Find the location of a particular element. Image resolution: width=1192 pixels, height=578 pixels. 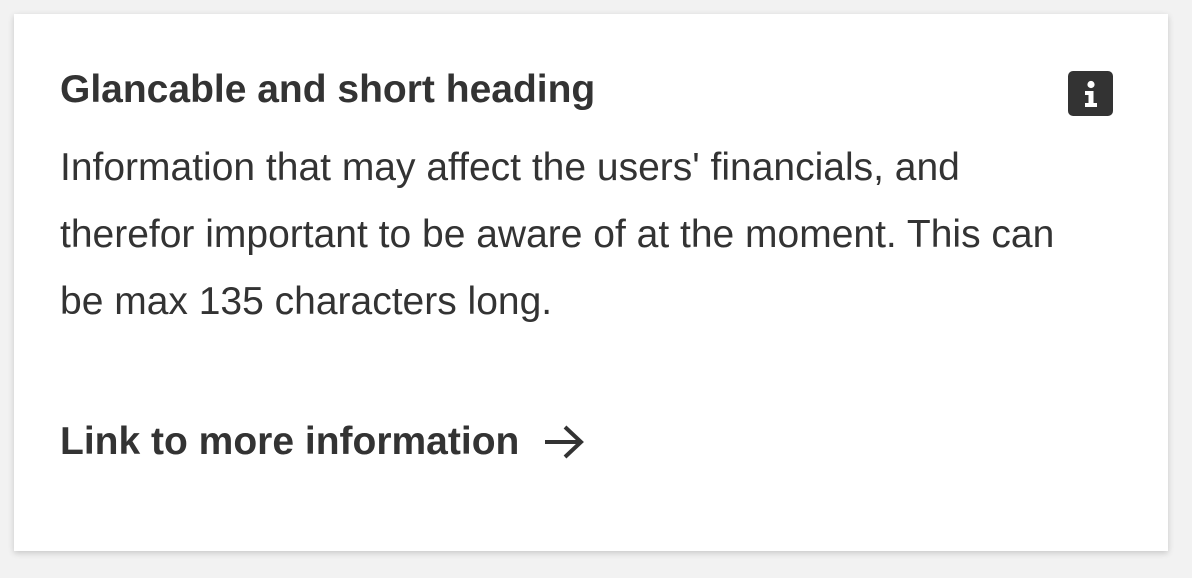

info-icon is located at coordinates (1090, 93).